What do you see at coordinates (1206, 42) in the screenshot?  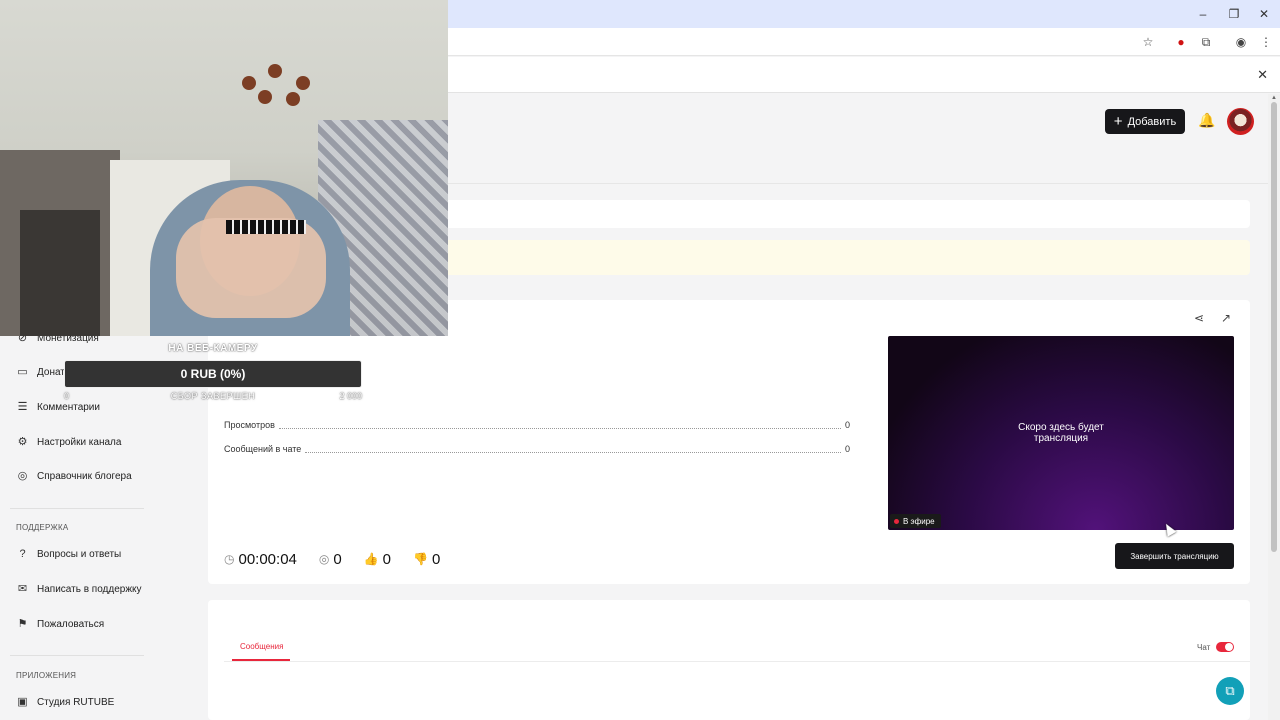 I see `extensions-icon: ⧉` at bounding box center [1206, 42].